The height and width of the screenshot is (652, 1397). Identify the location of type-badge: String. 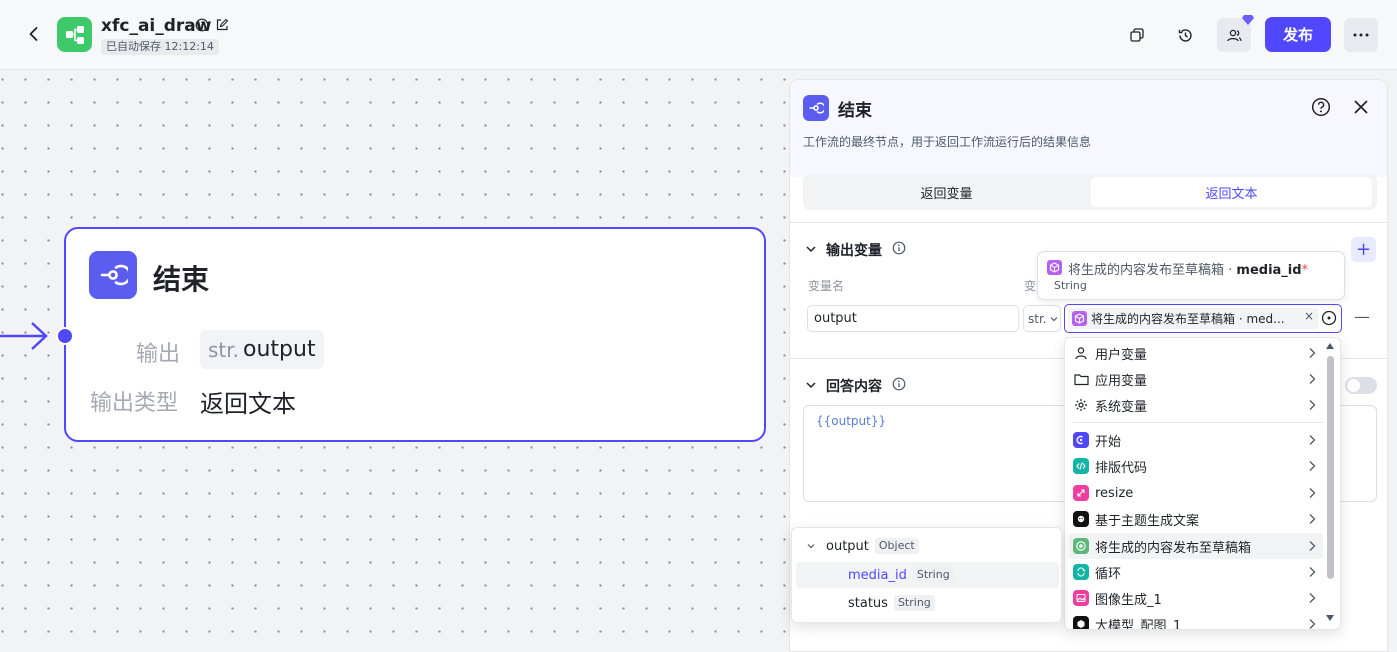
(914, 603).